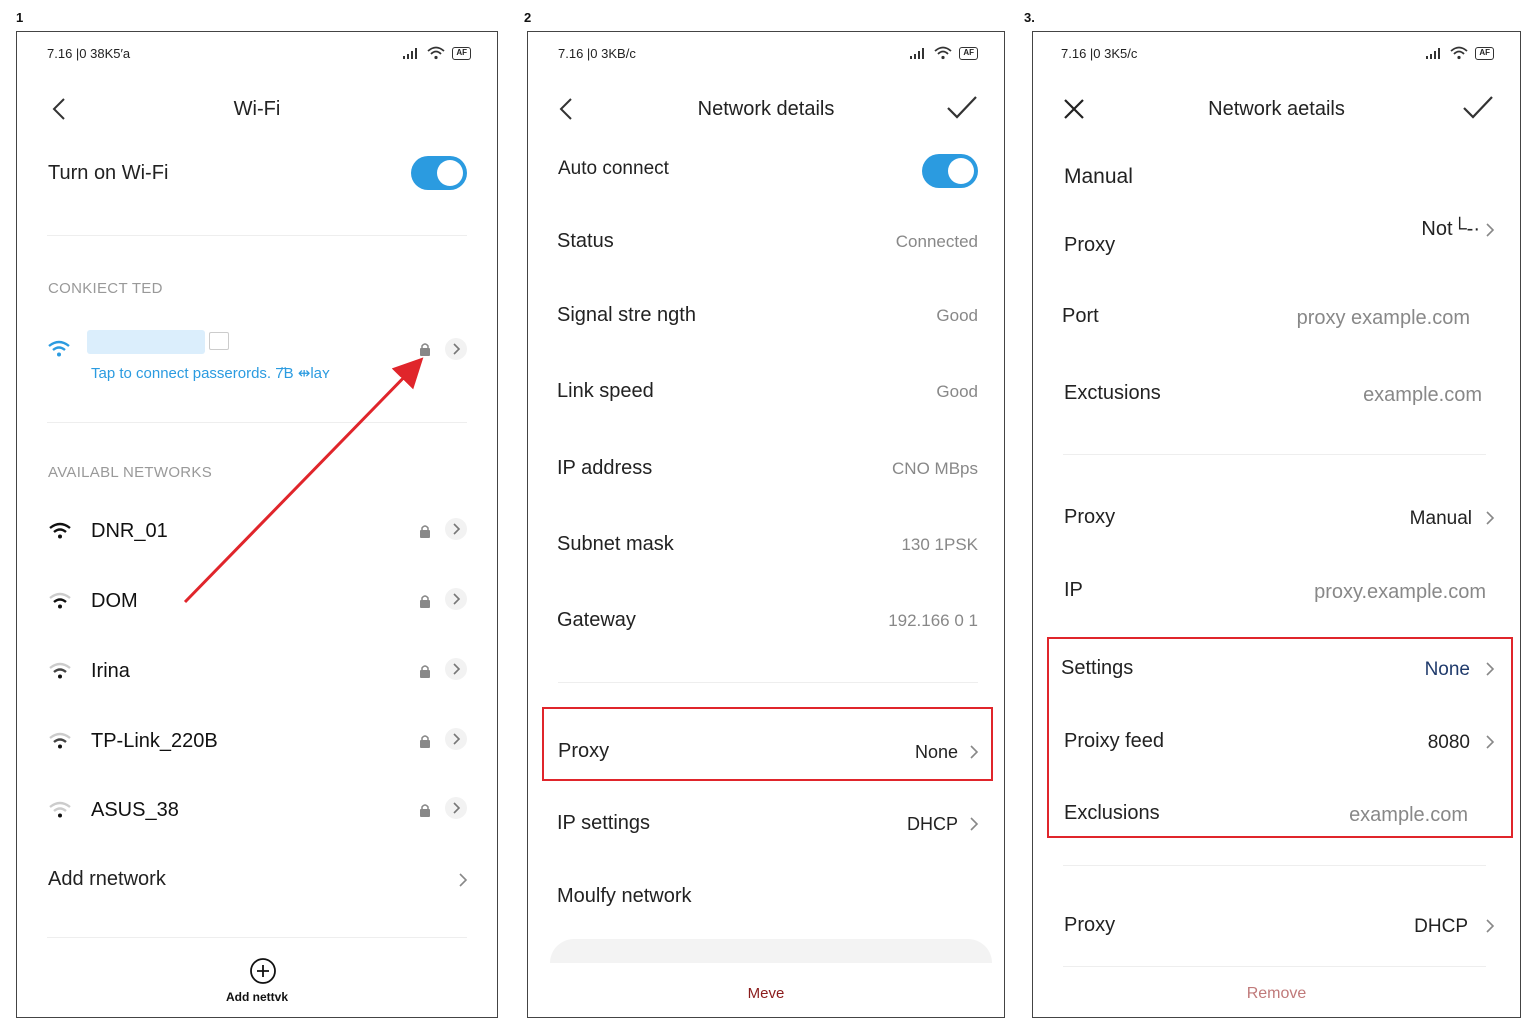  Describe the element at coordinates (1422, 395) in the screenshot. I see `exclusions-value: example.com` at that location.